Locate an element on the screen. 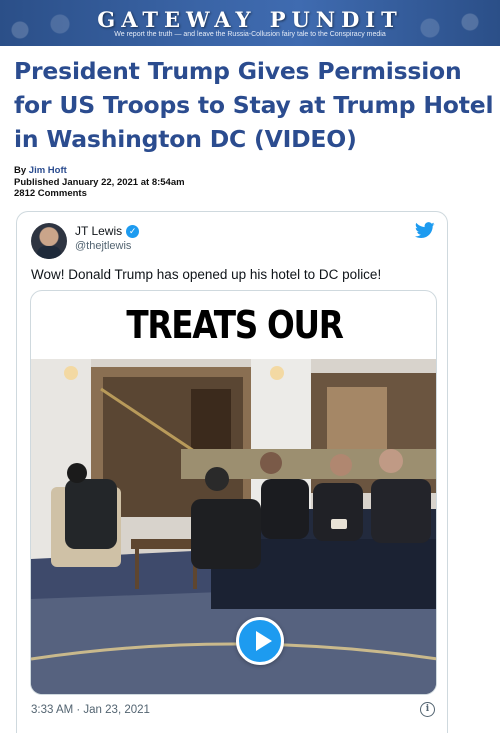 The height and width of the screenshot is (733, 500). play-button is located at coordinates (260, 641).